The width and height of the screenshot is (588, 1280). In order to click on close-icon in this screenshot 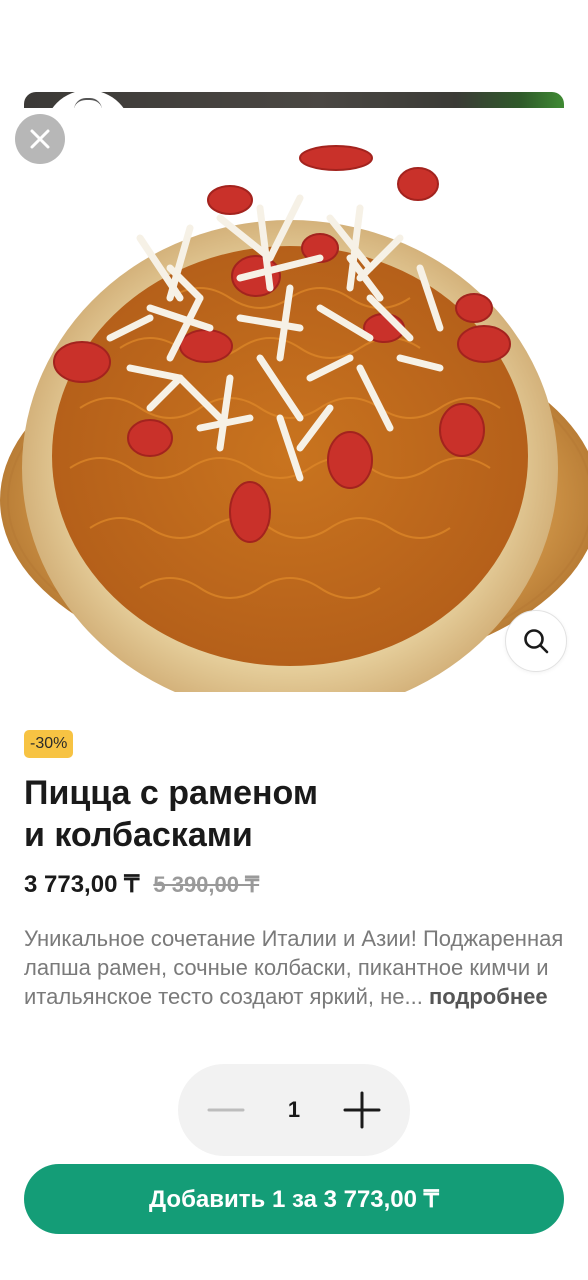, I will do `click(40, 139)`.